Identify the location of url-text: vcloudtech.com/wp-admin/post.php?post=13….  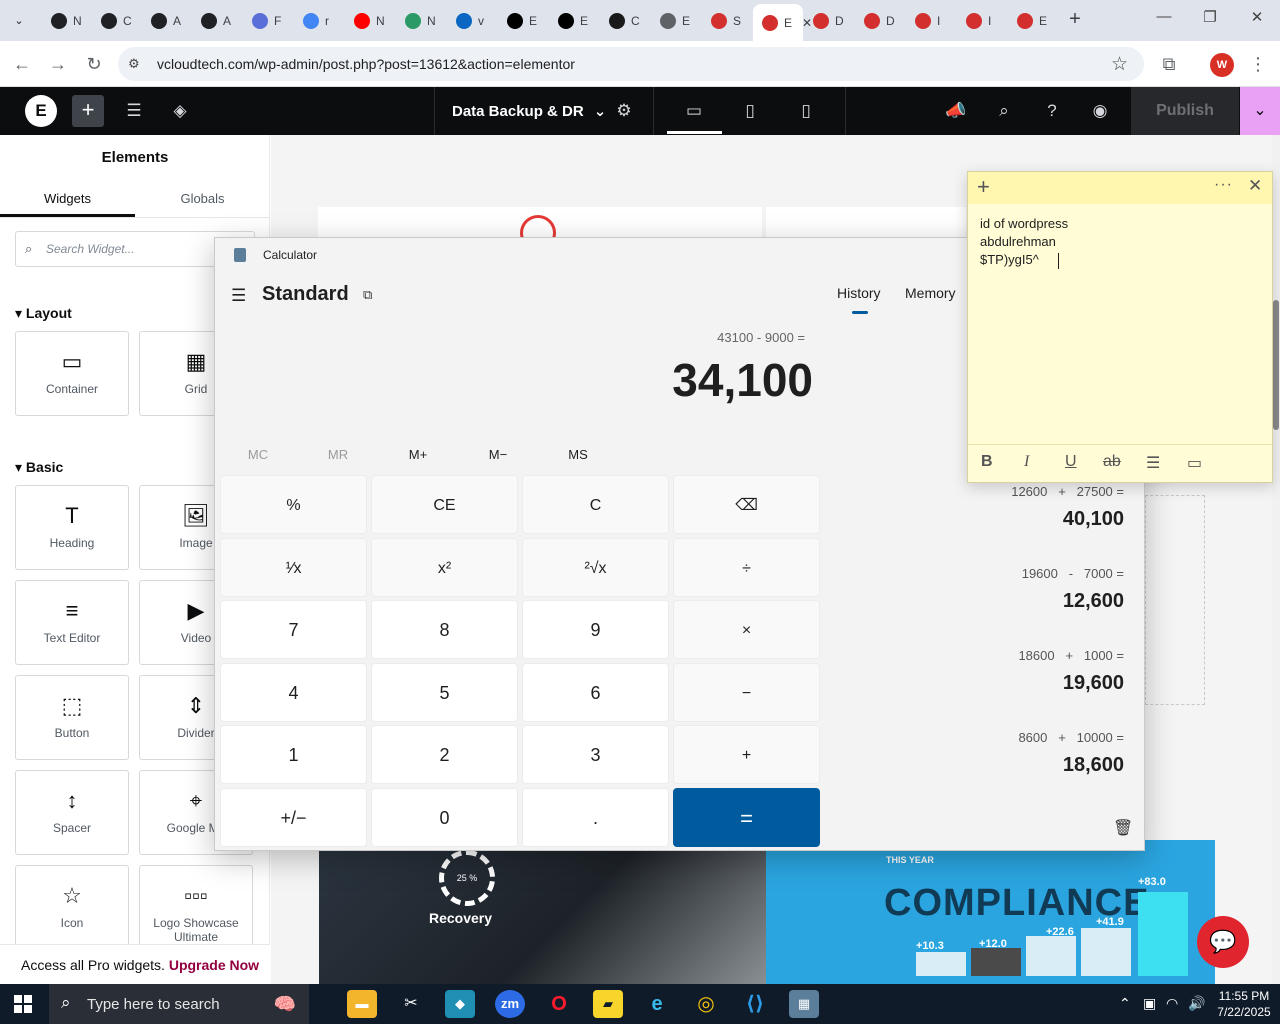
(366, 64).